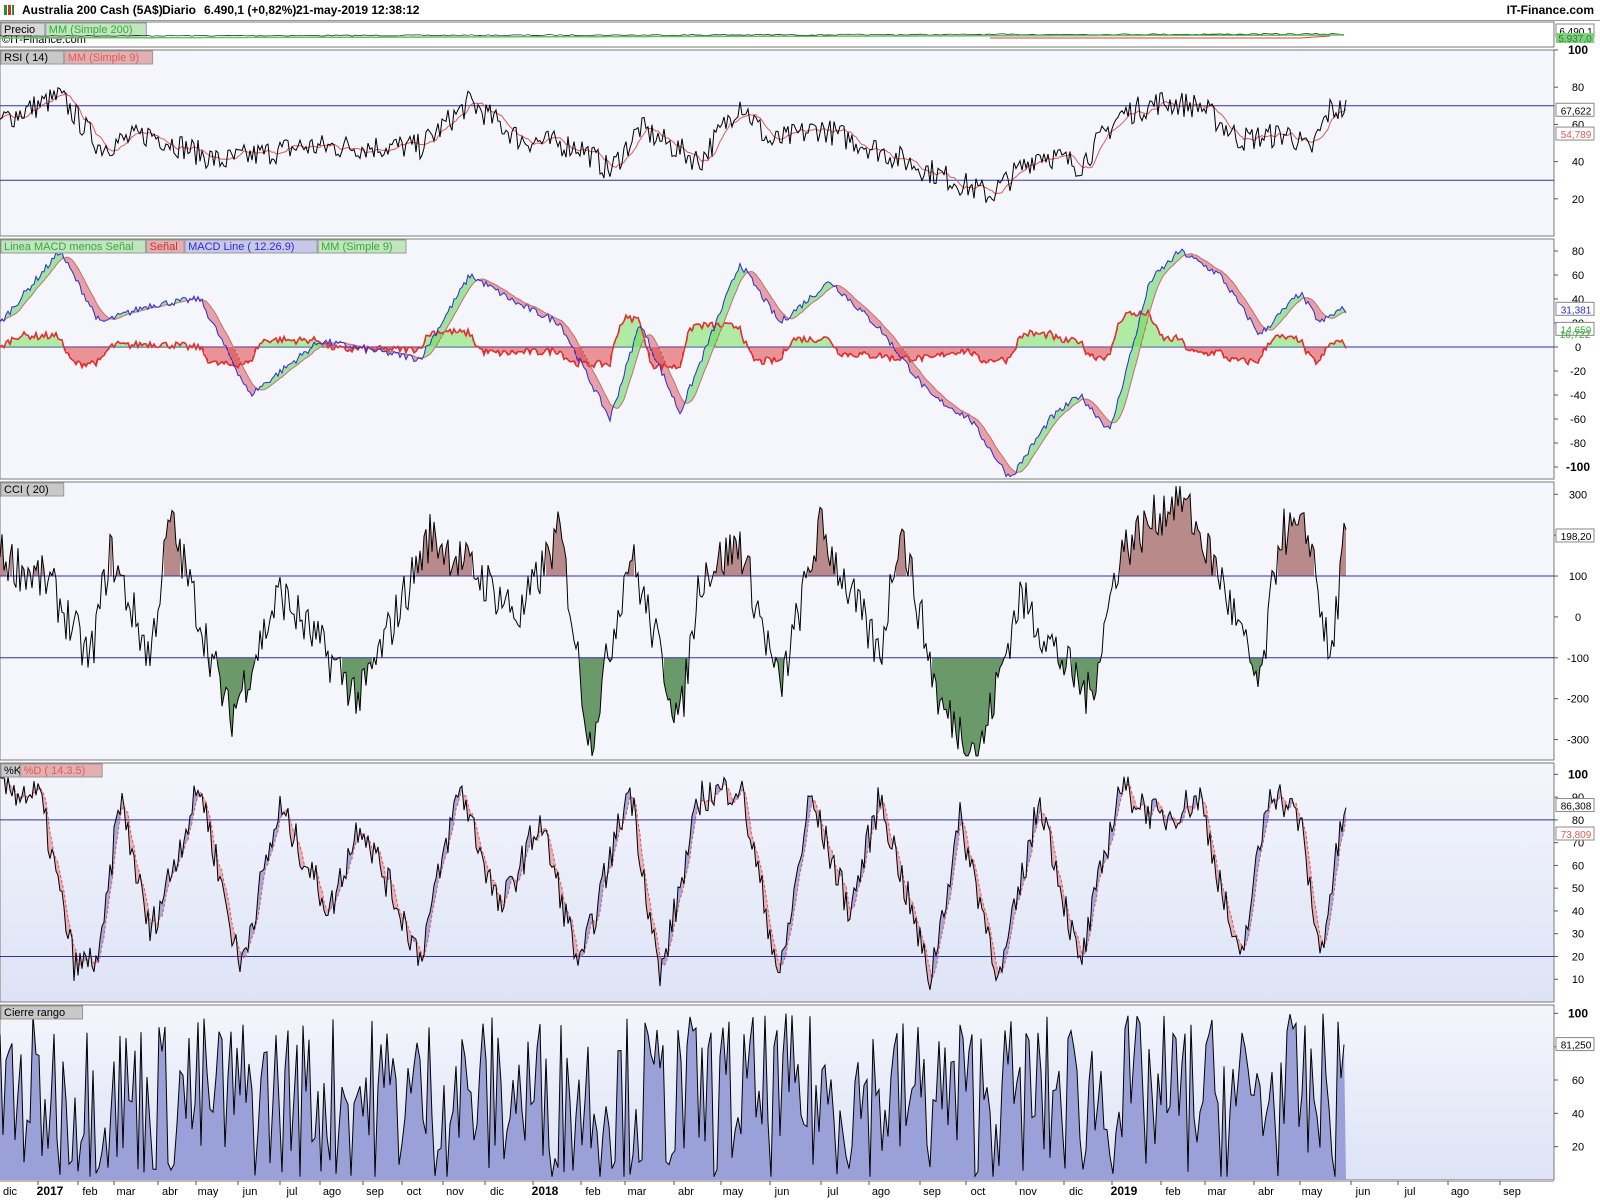  What do you see at coordinates (1578, 741) in the screenshot?
I see `cci-tick-label: -300` at bounding box center [1578, 741].